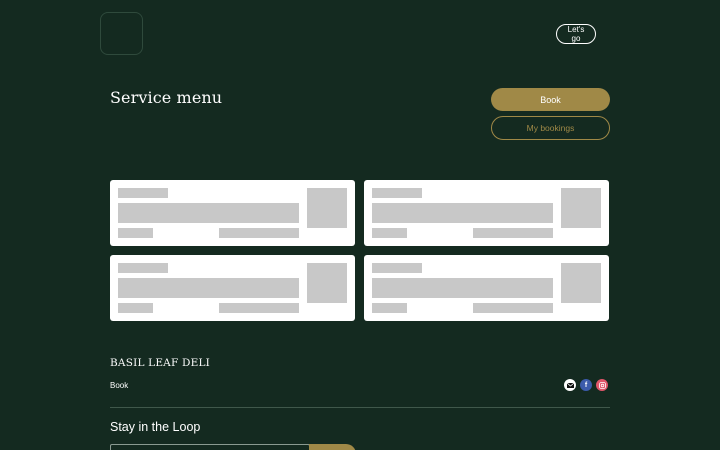 This screenshot has width=720, height=450. I want to click on book-button: Book, so click(550, 99).